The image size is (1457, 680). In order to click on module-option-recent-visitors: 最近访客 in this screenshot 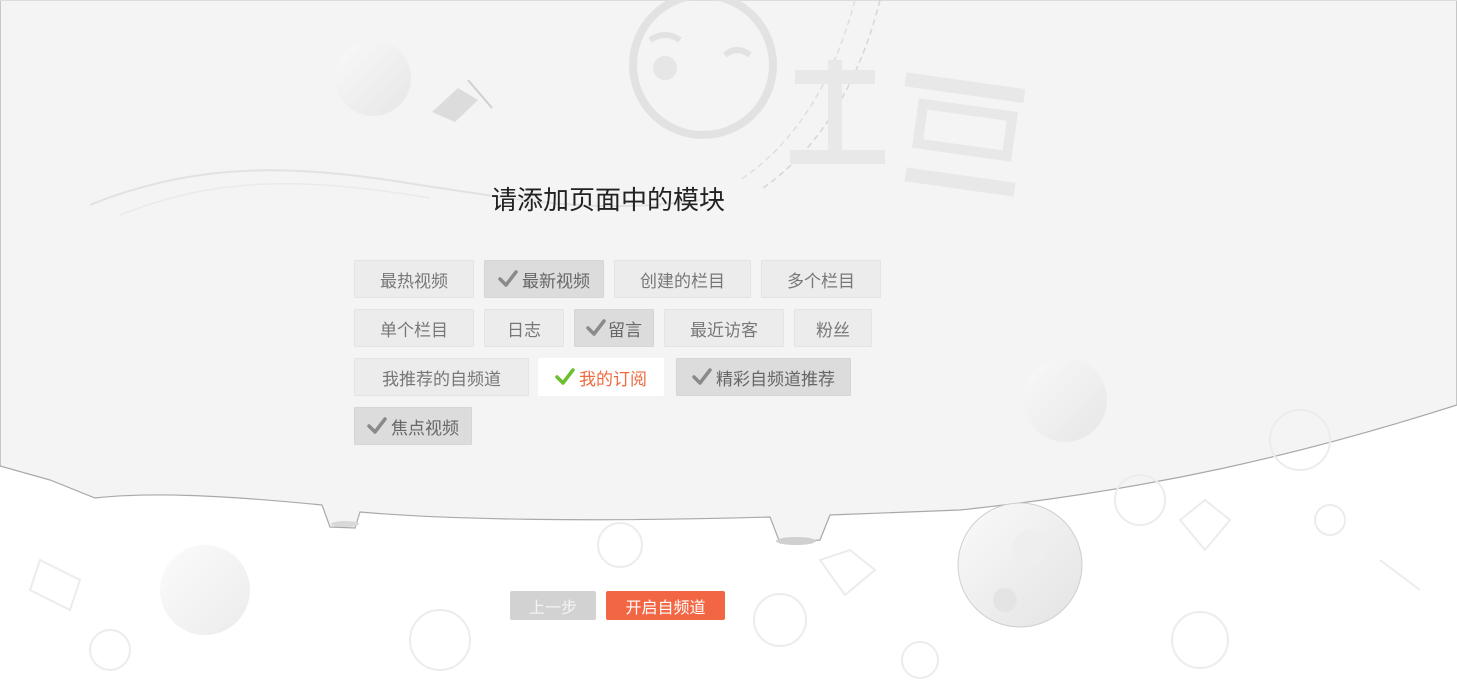, I will do `click(724, 328)`.